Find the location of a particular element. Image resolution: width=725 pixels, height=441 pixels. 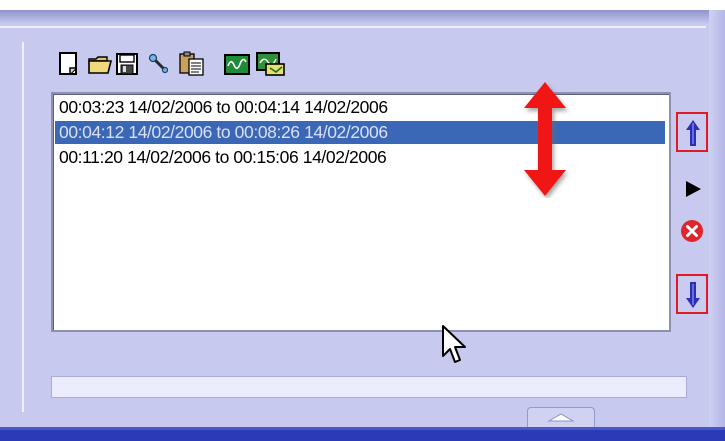

delete-icon is located at coordinates (692, 231).